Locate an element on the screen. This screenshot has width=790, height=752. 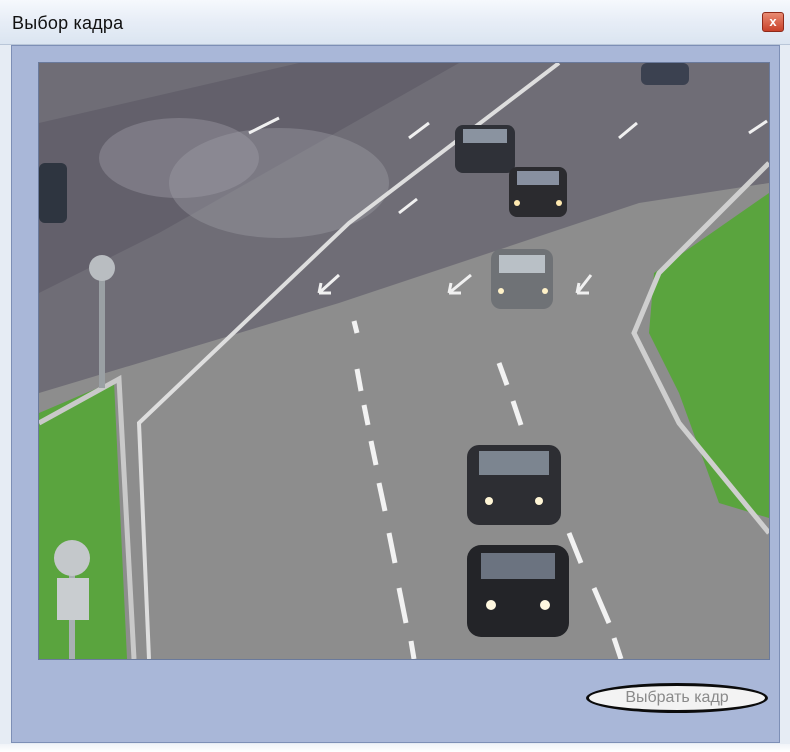
close-button: x is located at coordinates (773, 22).